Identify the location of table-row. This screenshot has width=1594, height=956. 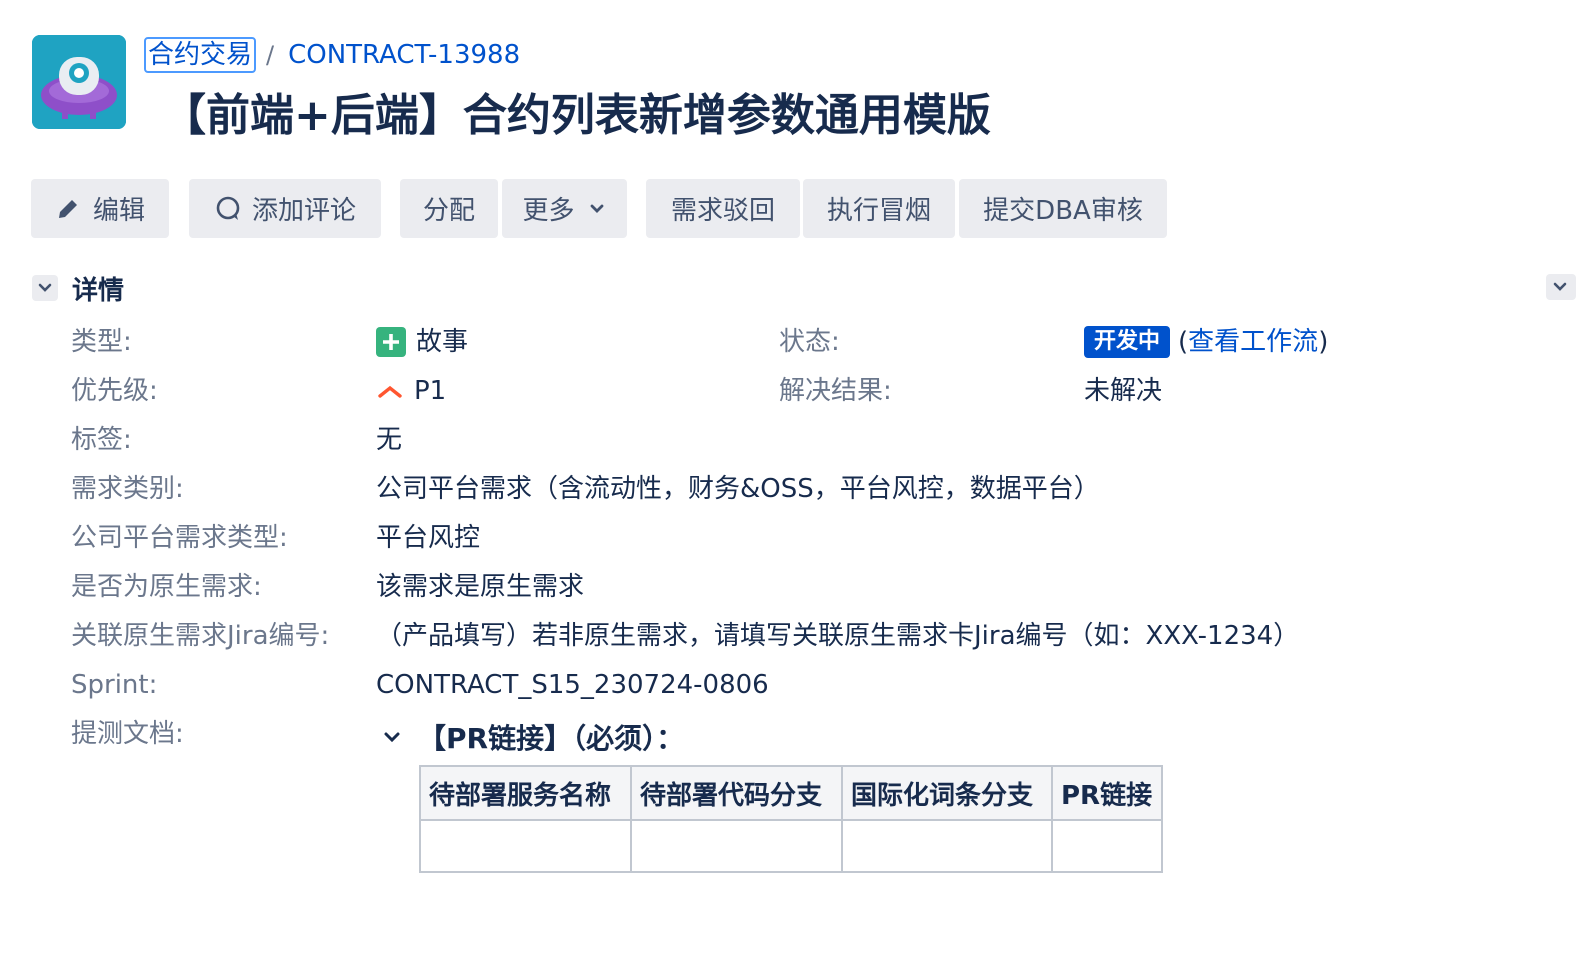
(791, 846).